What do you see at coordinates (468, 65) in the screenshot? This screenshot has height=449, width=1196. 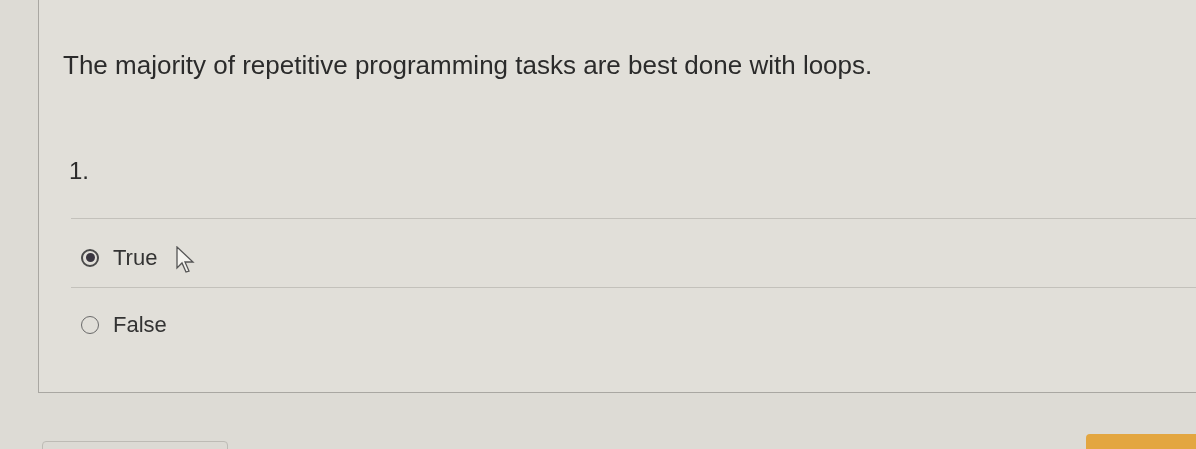 I see `question-text: The majority of repetitive programming tasks are best done with loops.` at bounding box center [468, 65].